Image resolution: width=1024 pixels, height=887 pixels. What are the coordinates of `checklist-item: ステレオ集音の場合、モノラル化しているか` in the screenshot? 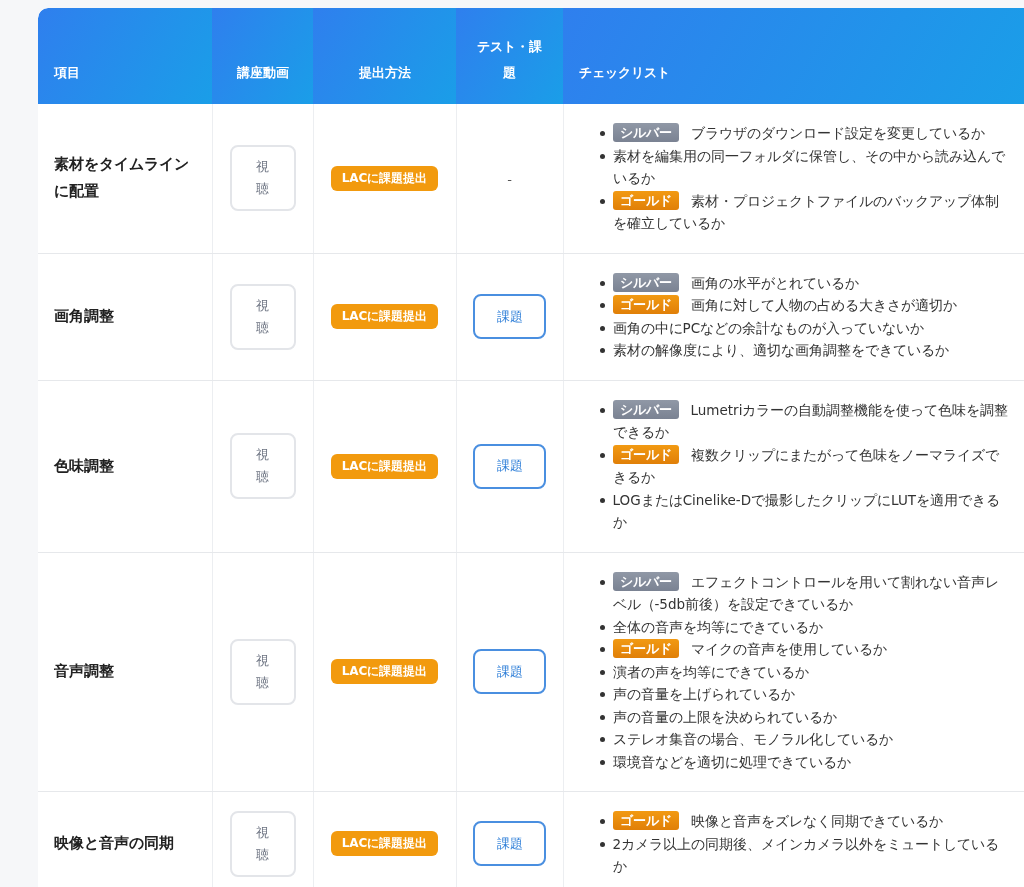 It's located at (753, 739).